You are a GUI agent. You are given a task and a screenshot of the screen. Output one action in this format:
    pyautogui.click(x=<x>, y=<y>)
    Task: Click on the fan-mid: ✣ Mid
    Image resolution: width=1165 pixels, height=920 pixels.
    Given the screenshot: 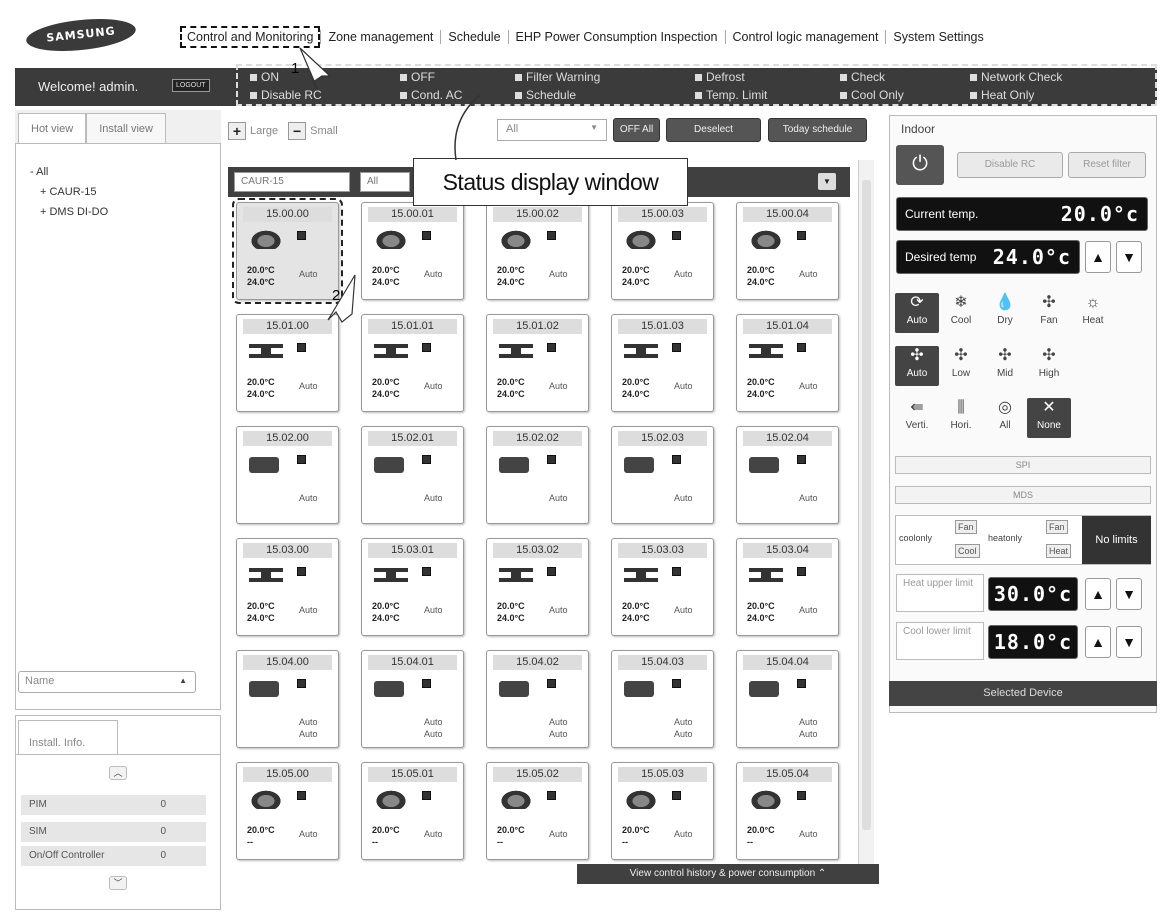 What is the action you would take?
    pyautogui.click(x=1005, y=366)
    